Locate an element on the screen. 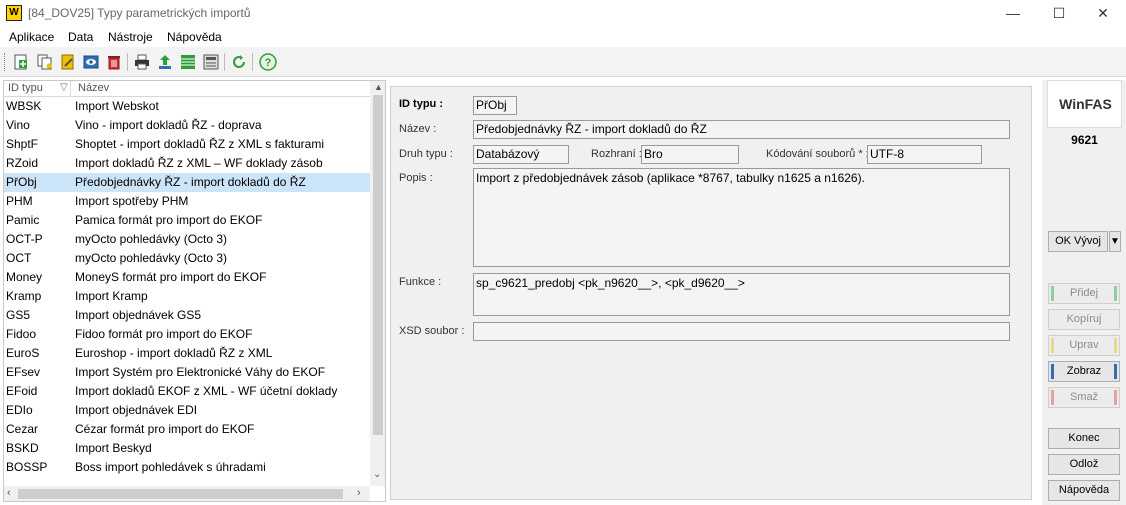 This screenshot has height=505, width=1126. menu-napoveda: Nápověda is located at coordinates (194, 37).